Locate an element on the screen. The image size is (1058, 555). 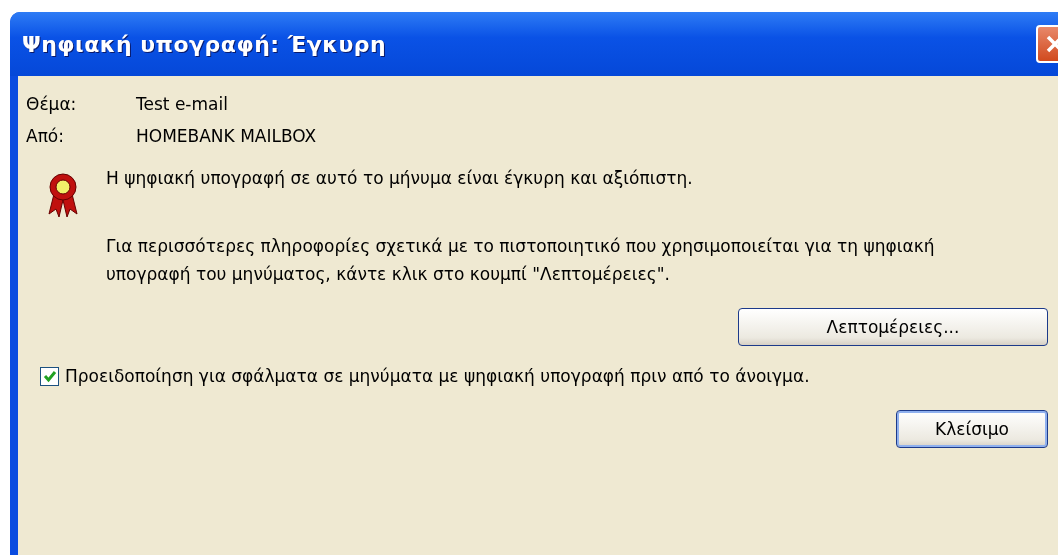
field-value: HOMEBANK MAILBOX is located at coordinates (227, 136).